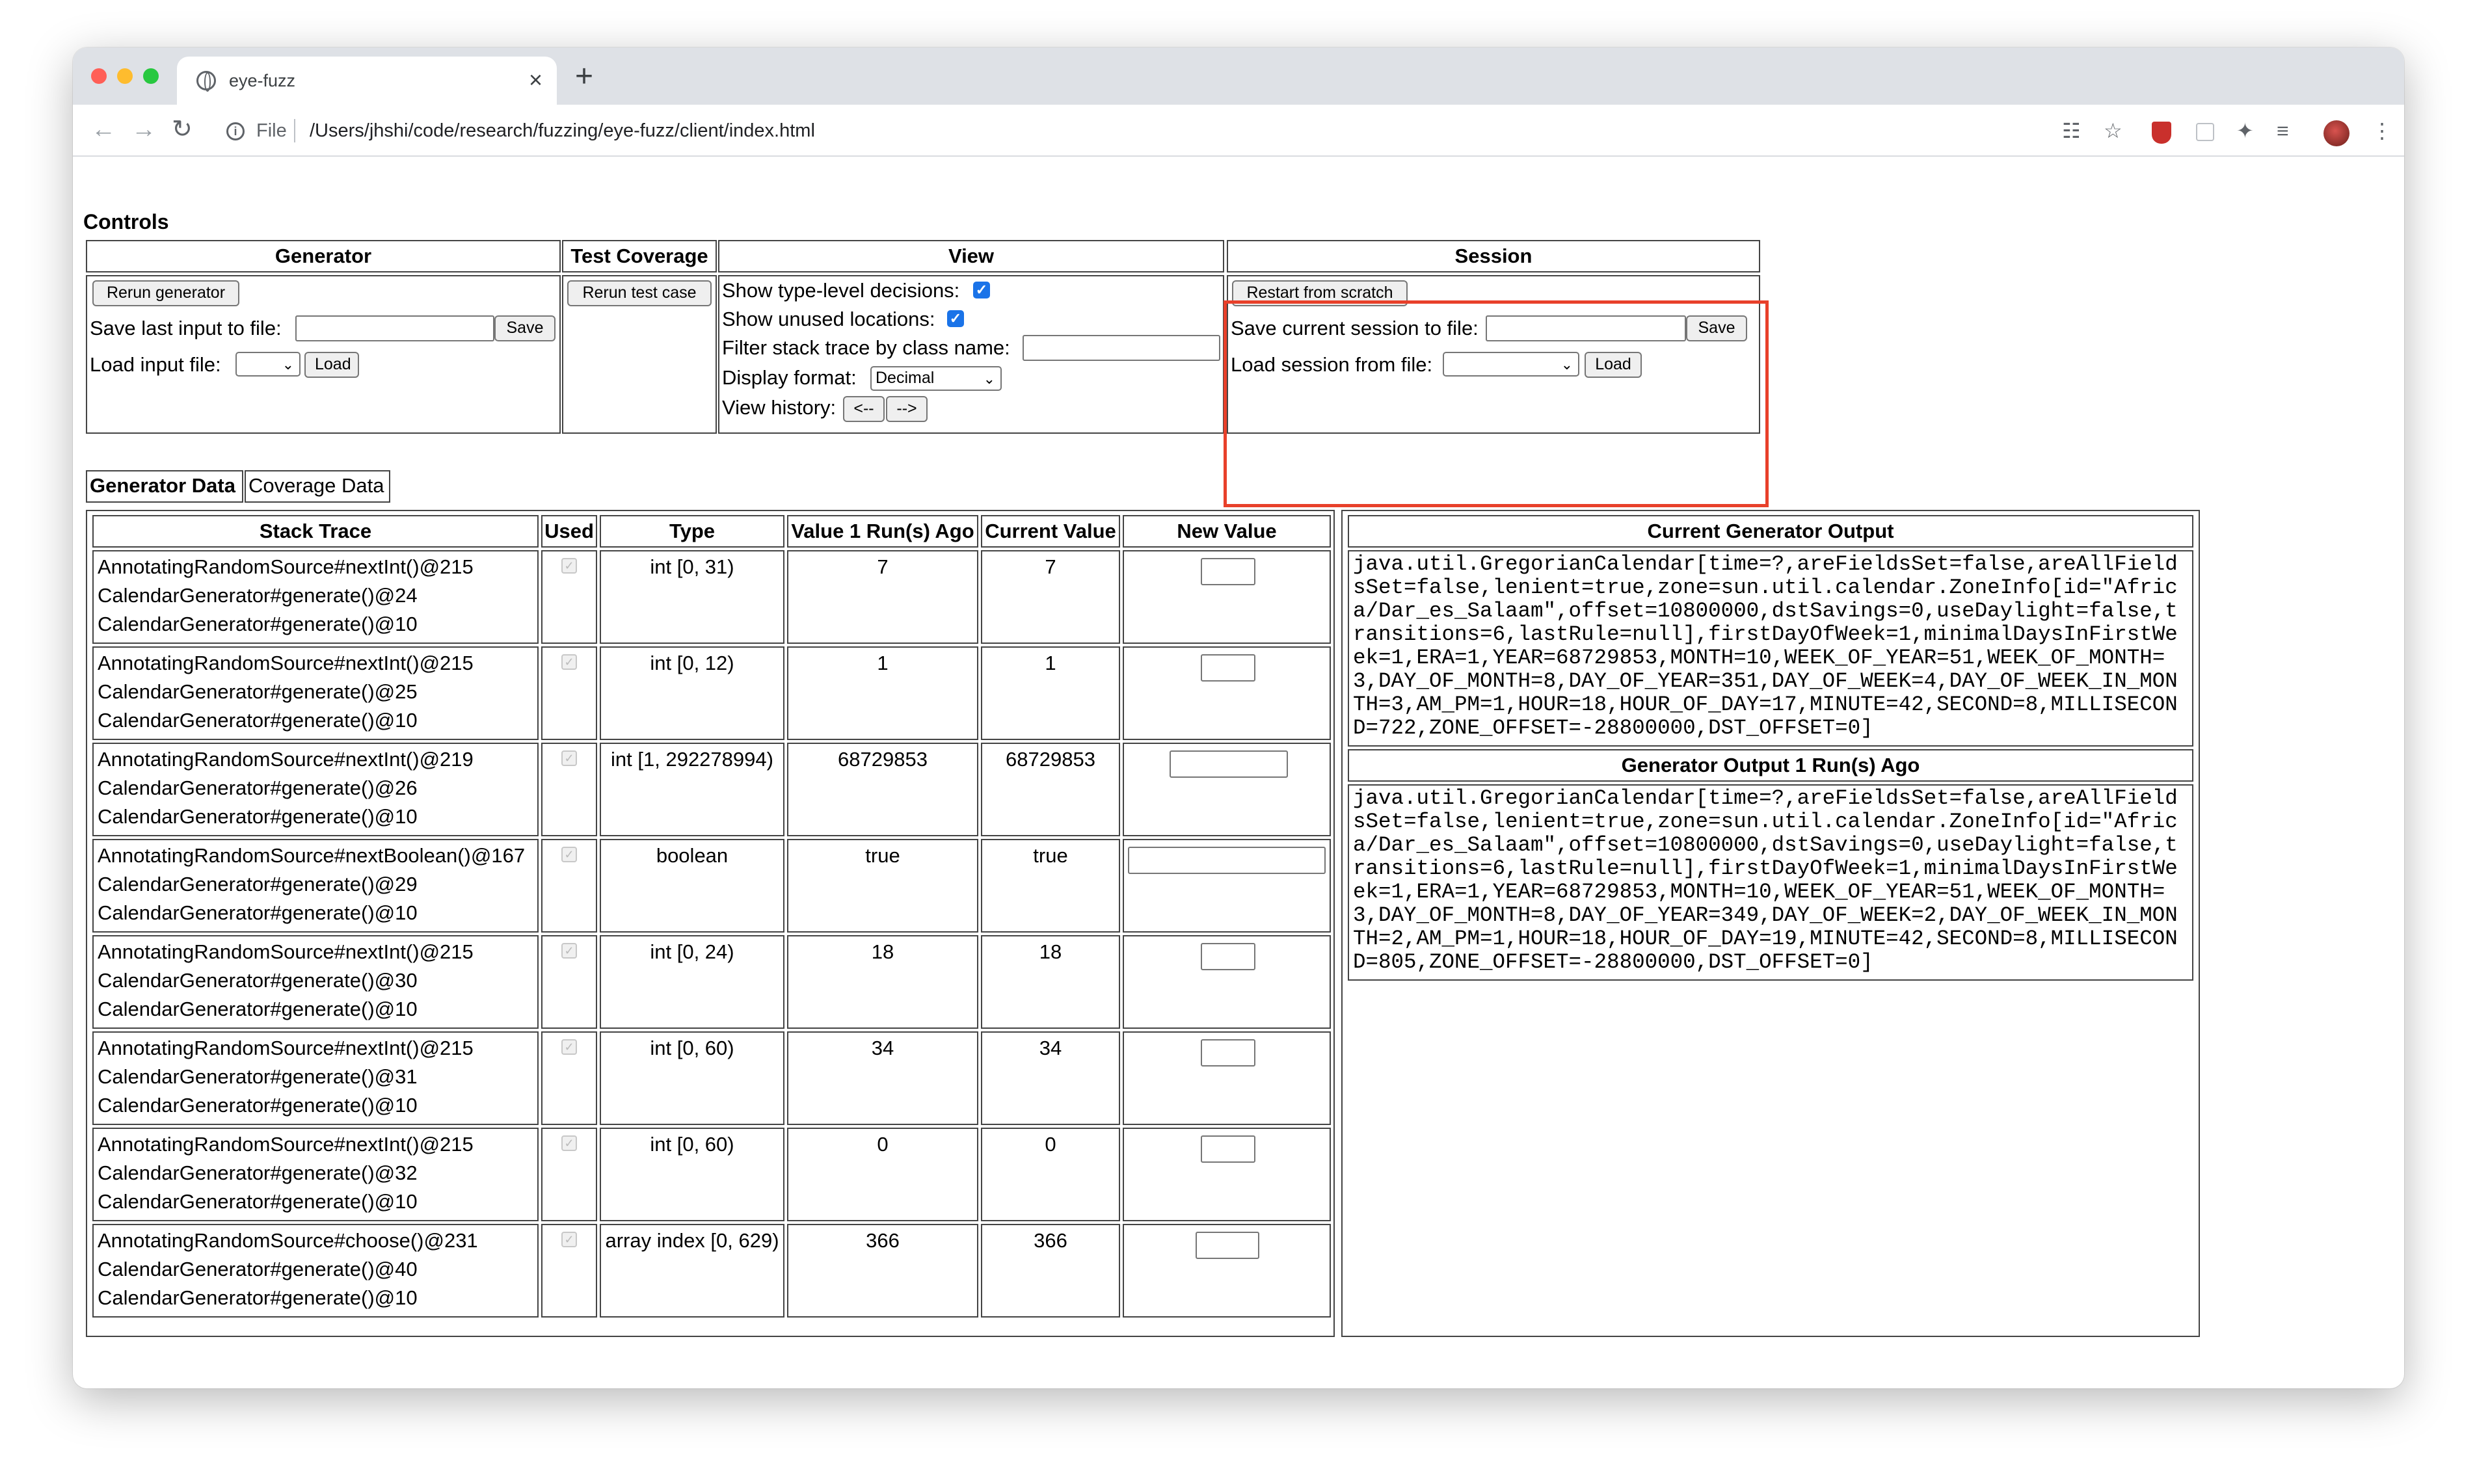 This screenshot has height=1484, width=2477. What do you see at coordinates (295, 130) in the screenshot?
I see `url-separator` at bounding box center [295, 130].